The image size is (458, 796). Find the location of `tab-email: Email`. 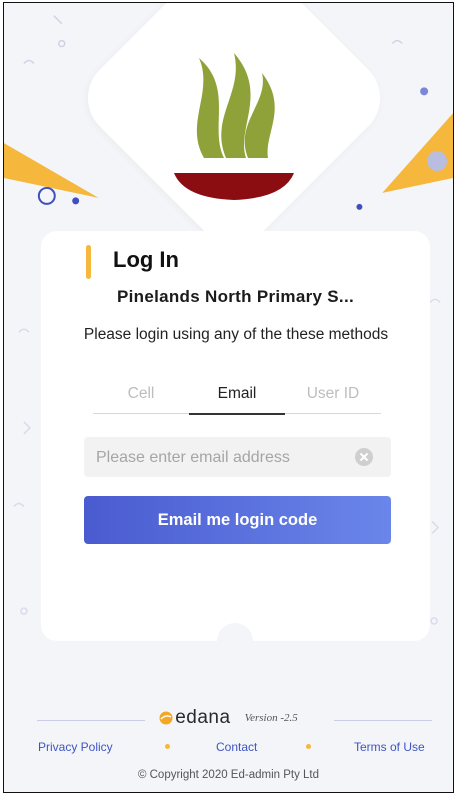

tab-email: Email is located at coordinates (237, 398).